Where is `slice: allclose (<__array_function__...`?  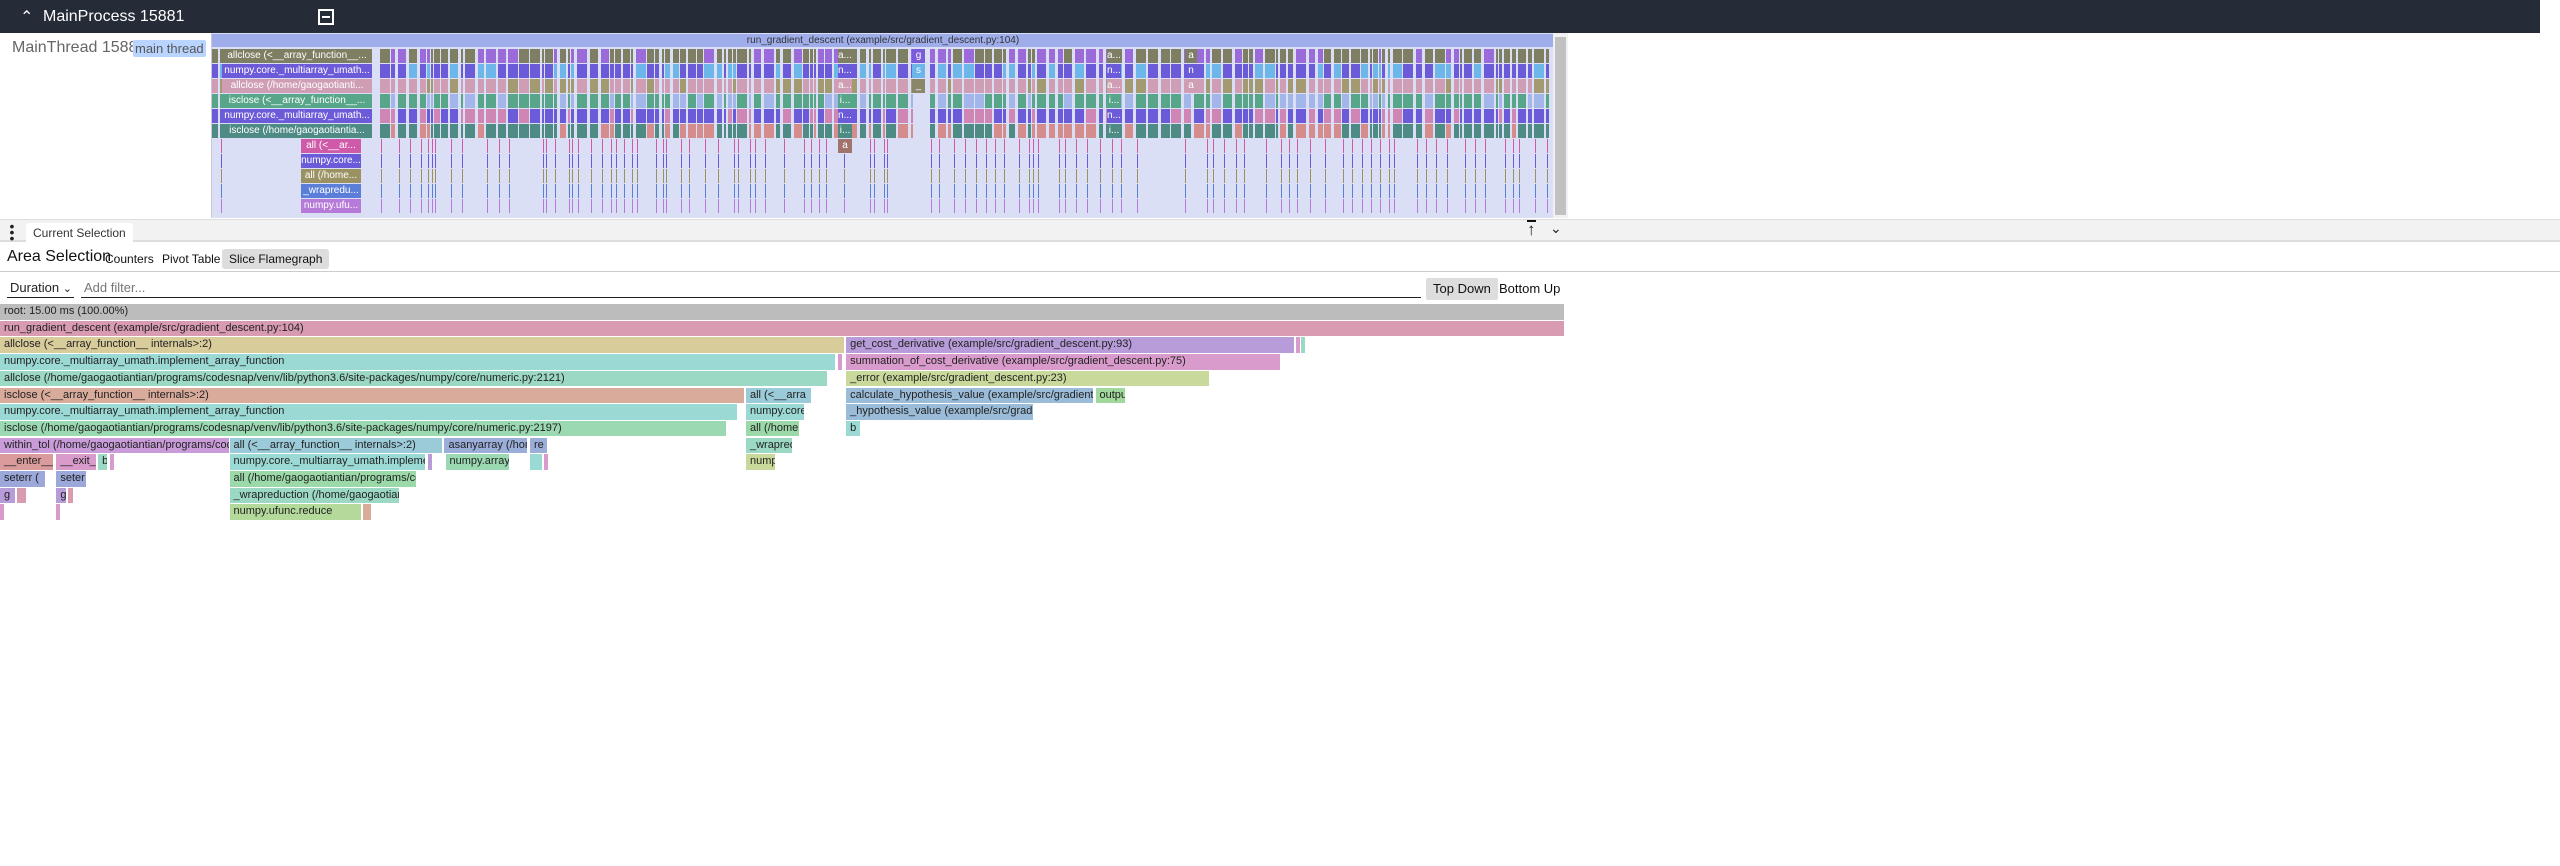
slice: allclose (<__array_function__... is located at coordinates (297, 56).